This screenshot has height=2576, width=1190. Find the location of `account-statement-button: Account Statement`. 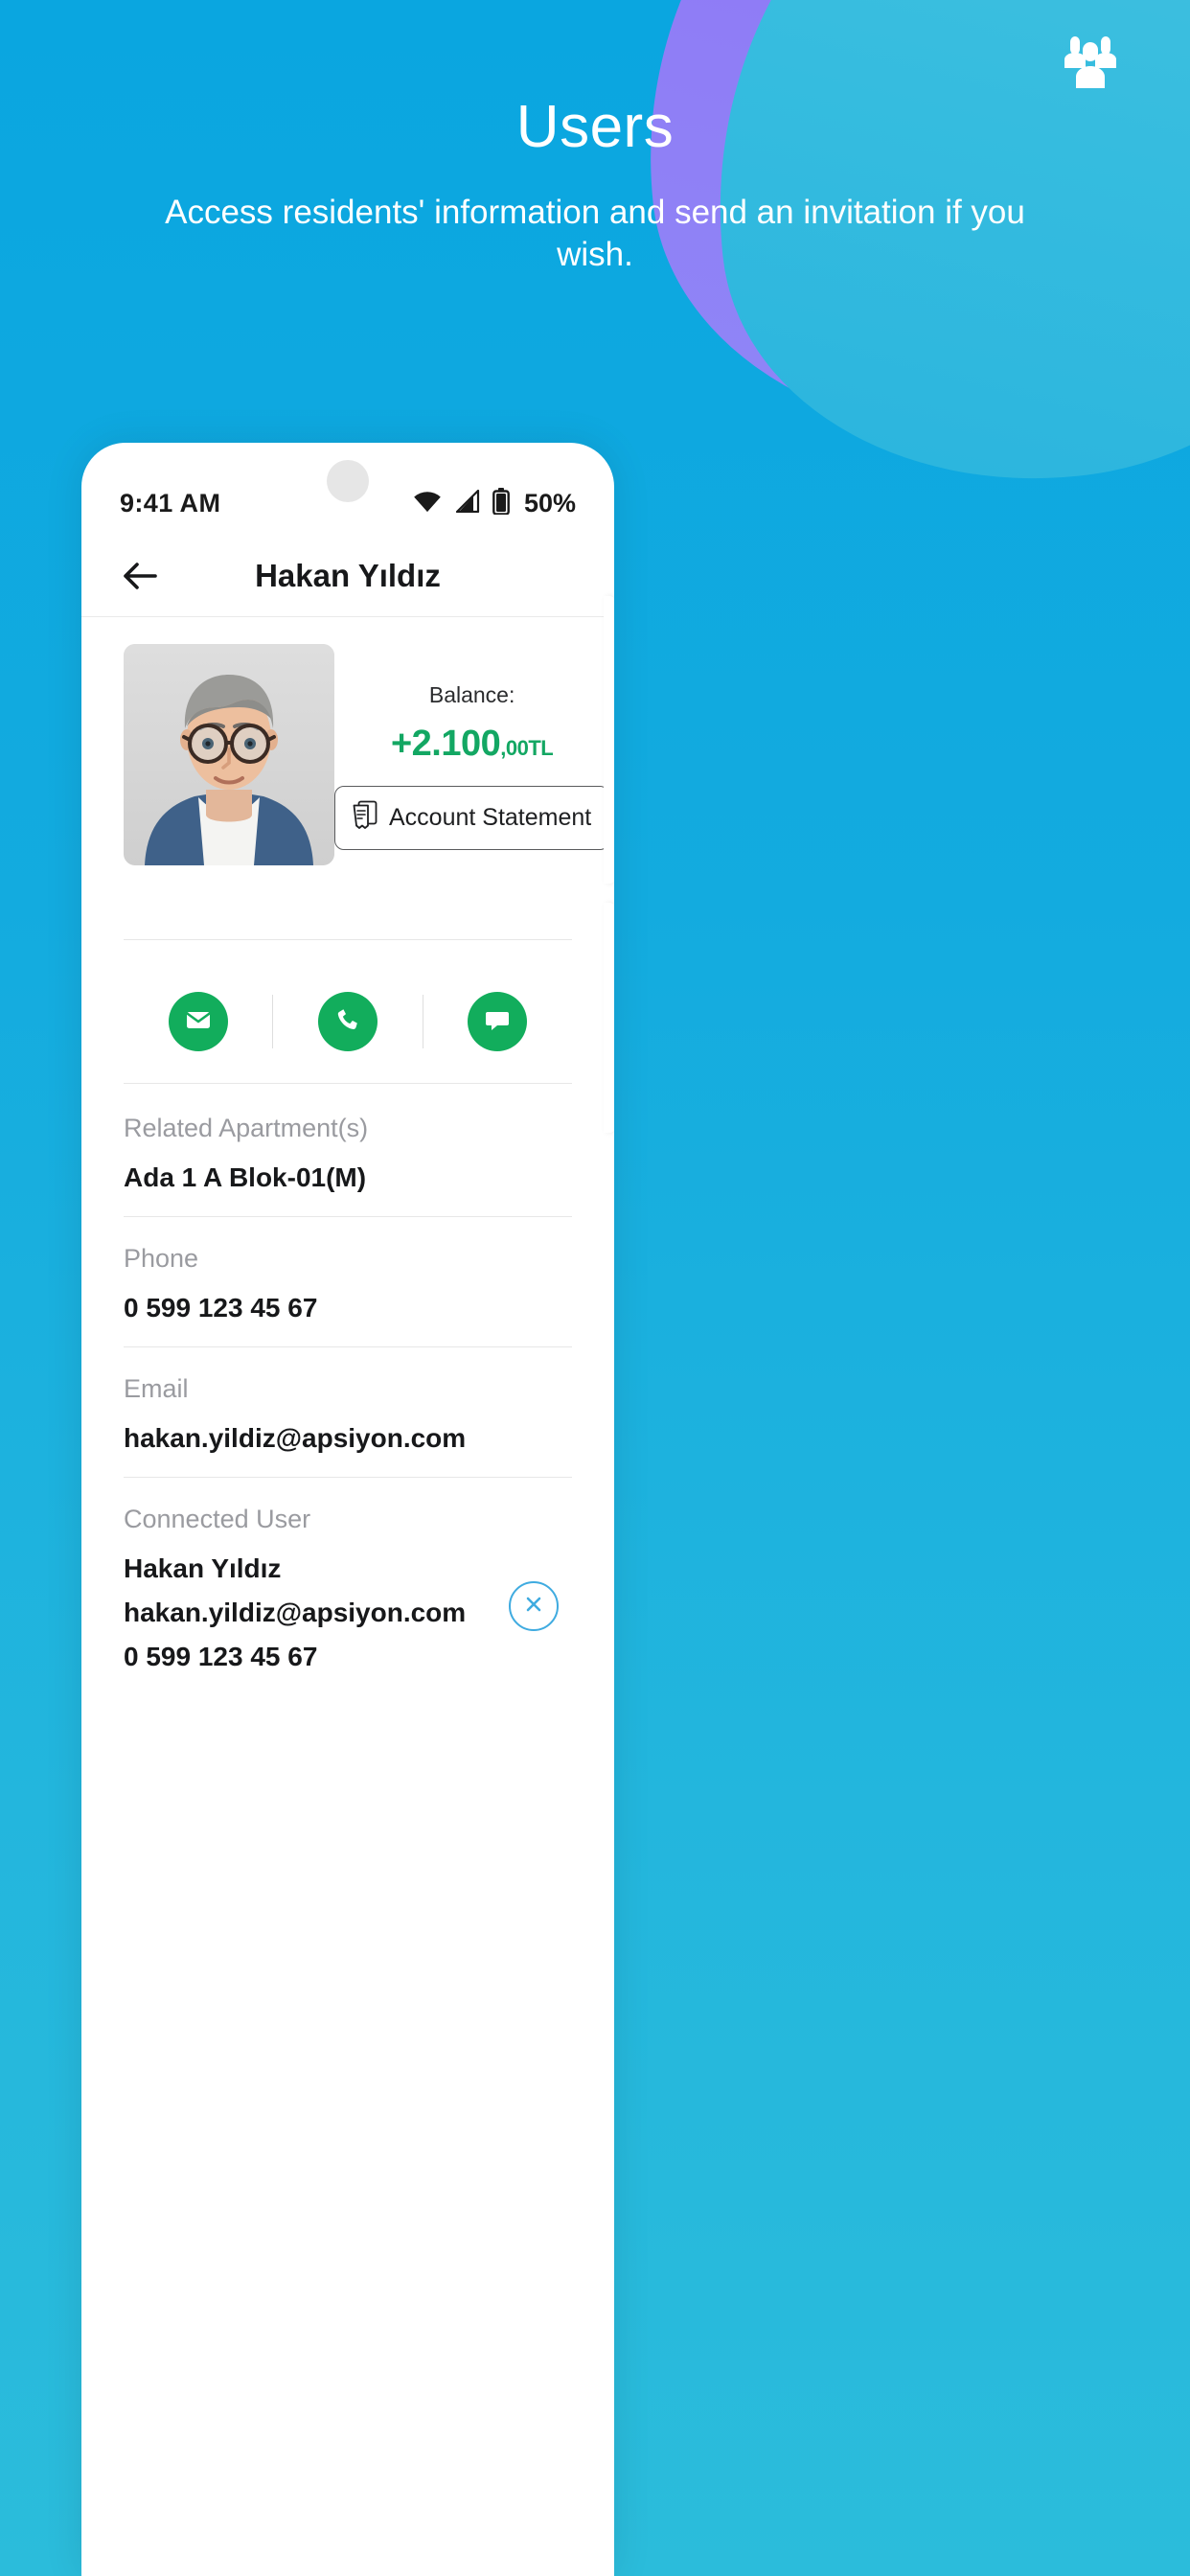

account-statement-button: Account Statement is located at coordinates (472, 818).